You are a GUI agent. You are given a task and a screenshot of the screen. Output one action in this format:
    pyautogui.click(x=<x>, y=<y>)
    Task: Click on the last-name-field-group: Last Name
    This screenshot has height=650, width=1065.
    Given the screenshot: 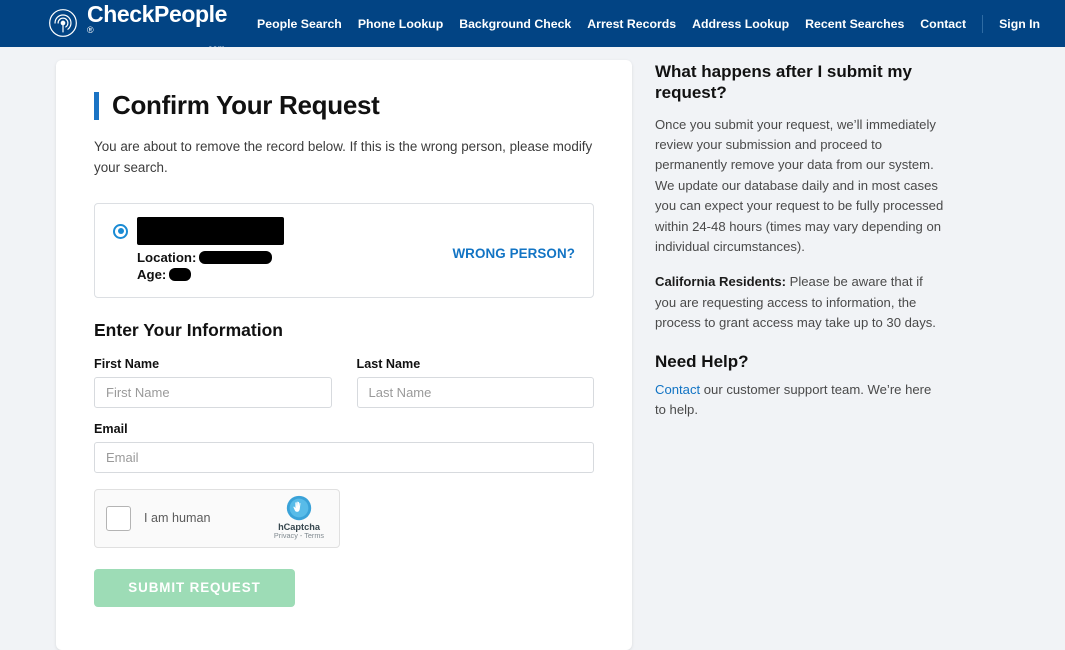 What is the action you would take?
    pyautogui.click(x=475, y=382)
    